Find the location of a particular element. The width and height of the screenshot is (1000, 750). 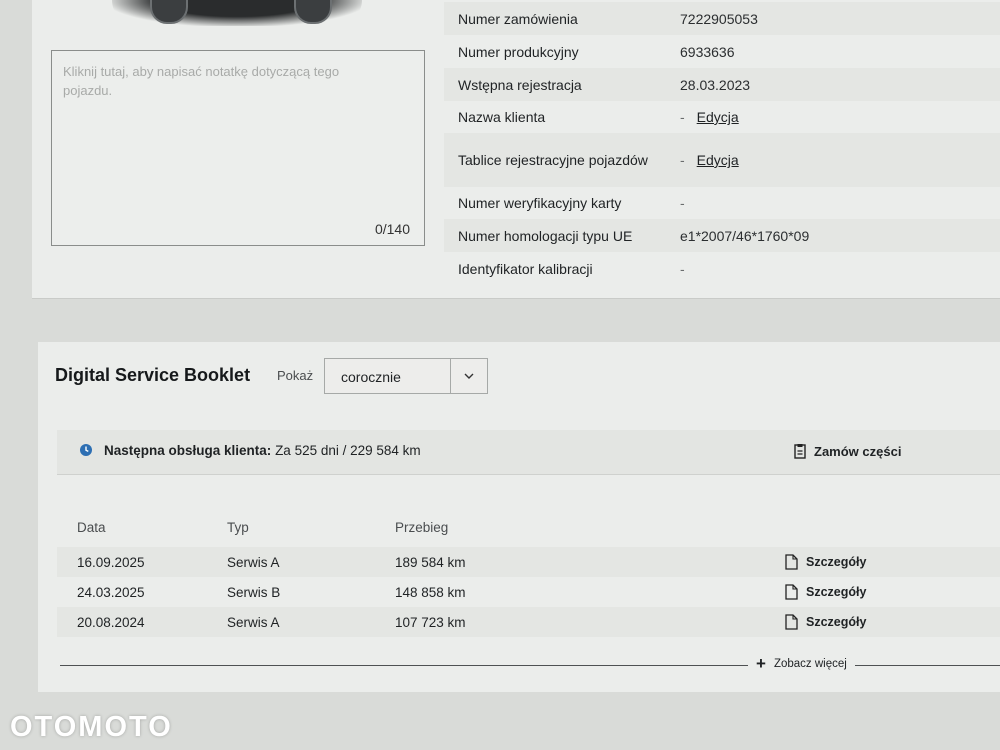

info-row-license-plates: Tablice rejestracyjne pojazdów - Edycja is located at coordinates (722, 160).